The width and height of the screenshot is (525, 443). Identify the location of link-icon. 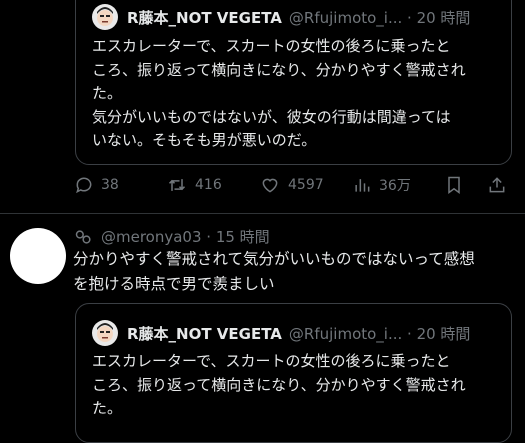
(83, 236).